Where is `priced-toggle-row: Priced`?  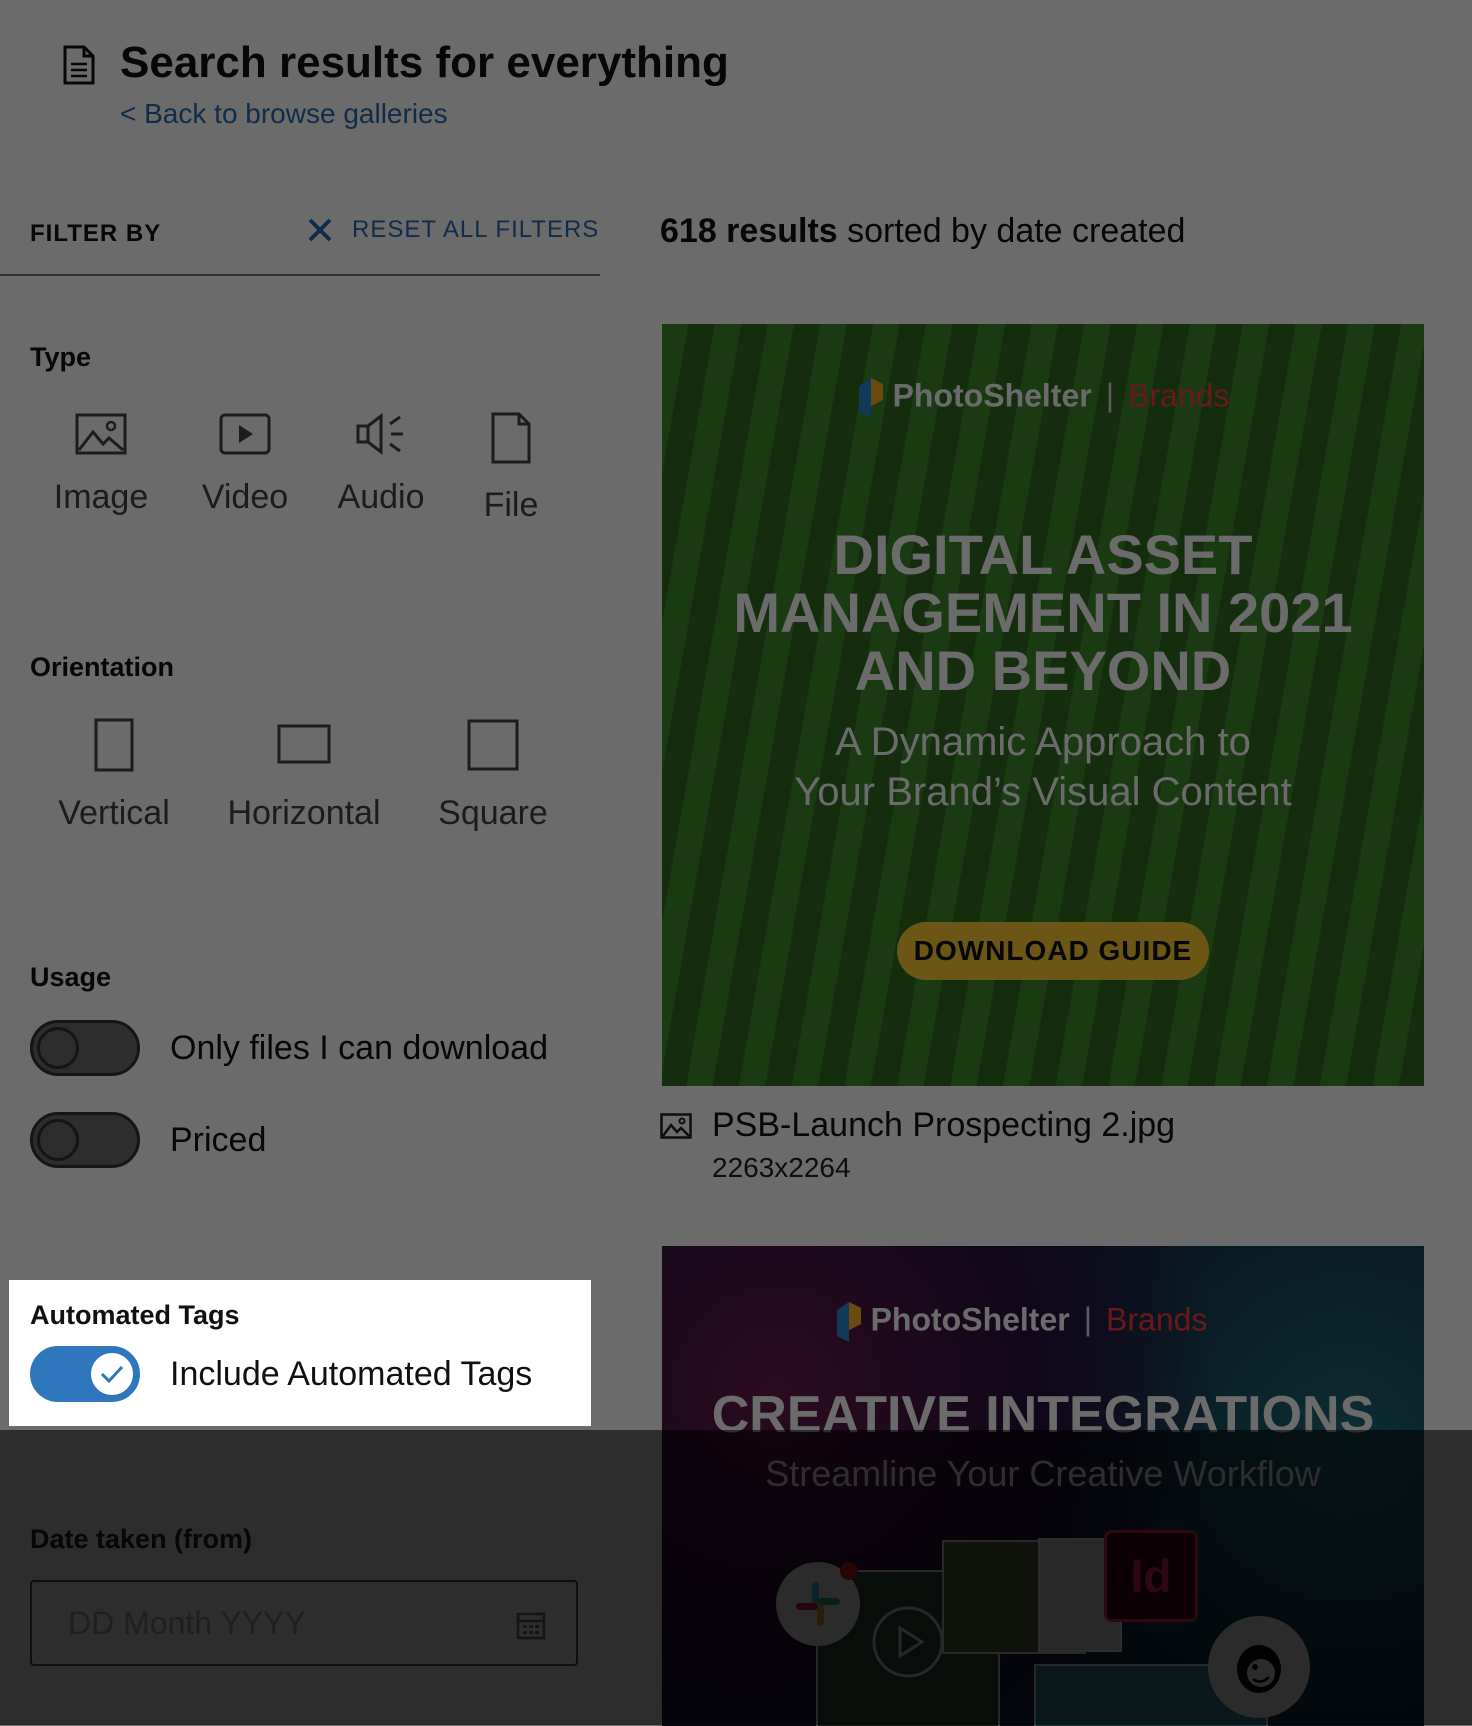 priced-toggle-row: Priced is located at coordinates (148, 1140).